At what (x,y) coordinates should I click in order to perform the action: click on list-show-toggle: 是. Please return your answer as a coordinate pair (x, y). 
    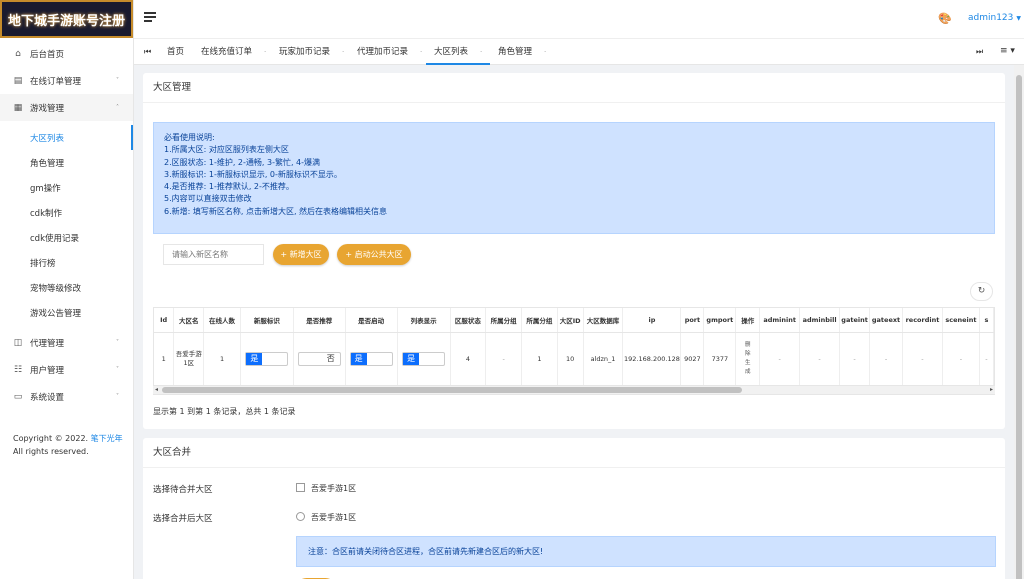
    Looking at the image, I should click on (424, 358).